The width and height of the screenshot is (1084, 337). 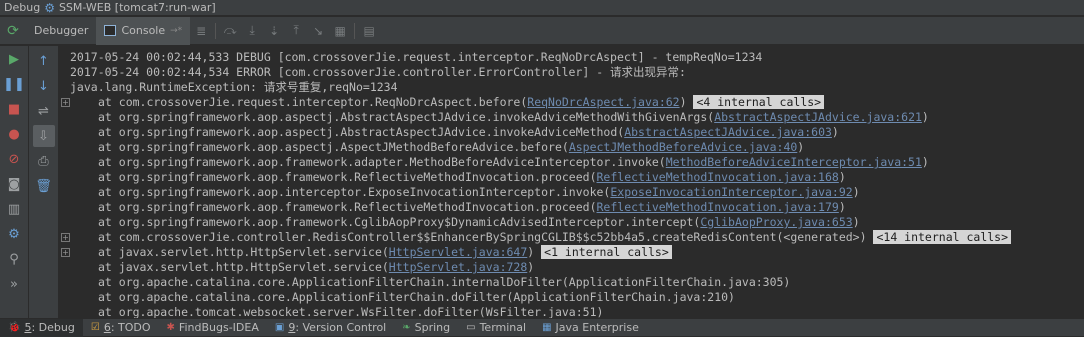 I want to click on internal-calls-badge: <4 internal calls>, so click(x=759, y=102).